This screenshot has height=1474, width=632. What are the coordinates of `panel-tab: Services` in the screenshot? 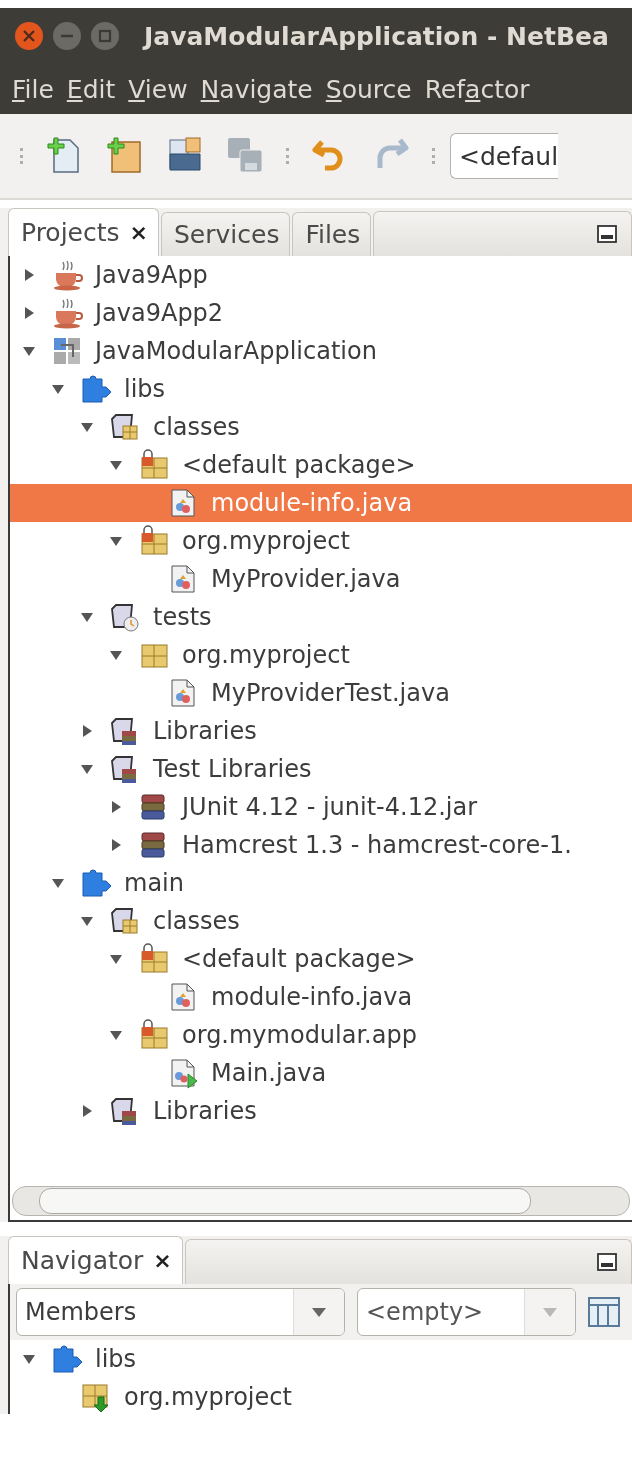 It's located at (226, 234).